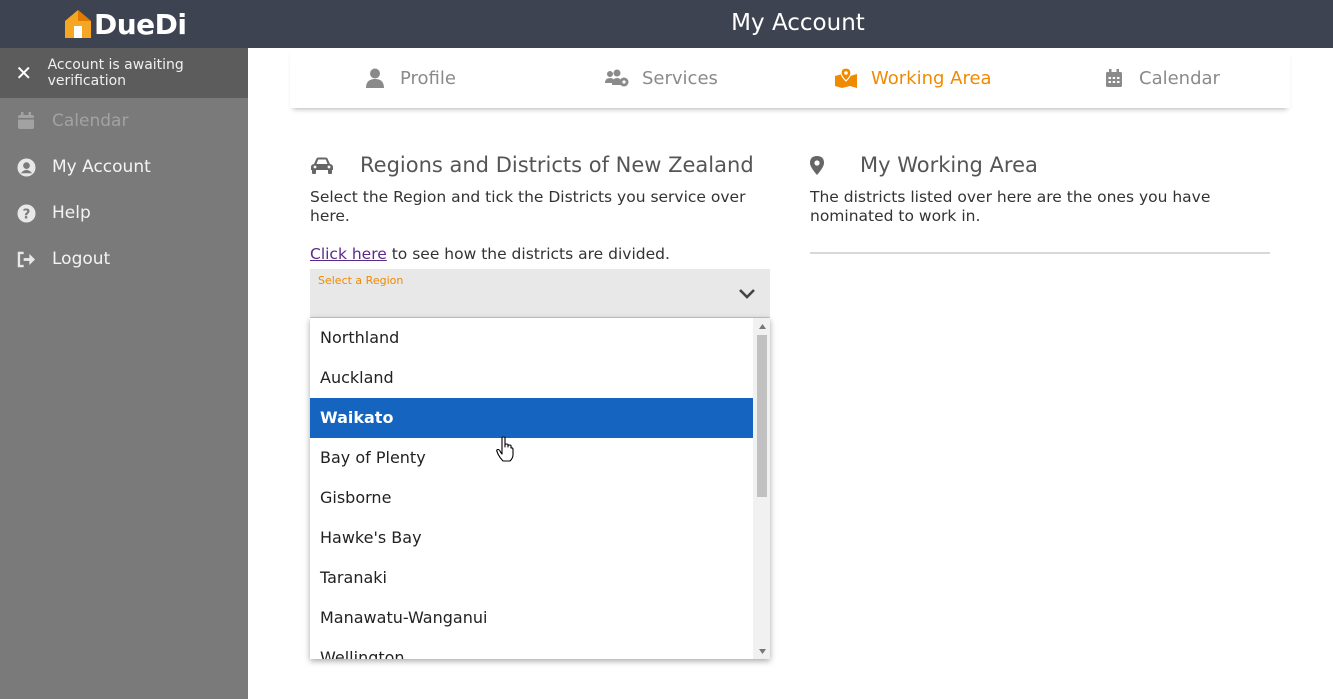 This screenshot has width=1333, height=699. What do you see at coordinates (1040, 253) in the screenshot?
I see `working-area-divider` at bounding box center [1040, 253].